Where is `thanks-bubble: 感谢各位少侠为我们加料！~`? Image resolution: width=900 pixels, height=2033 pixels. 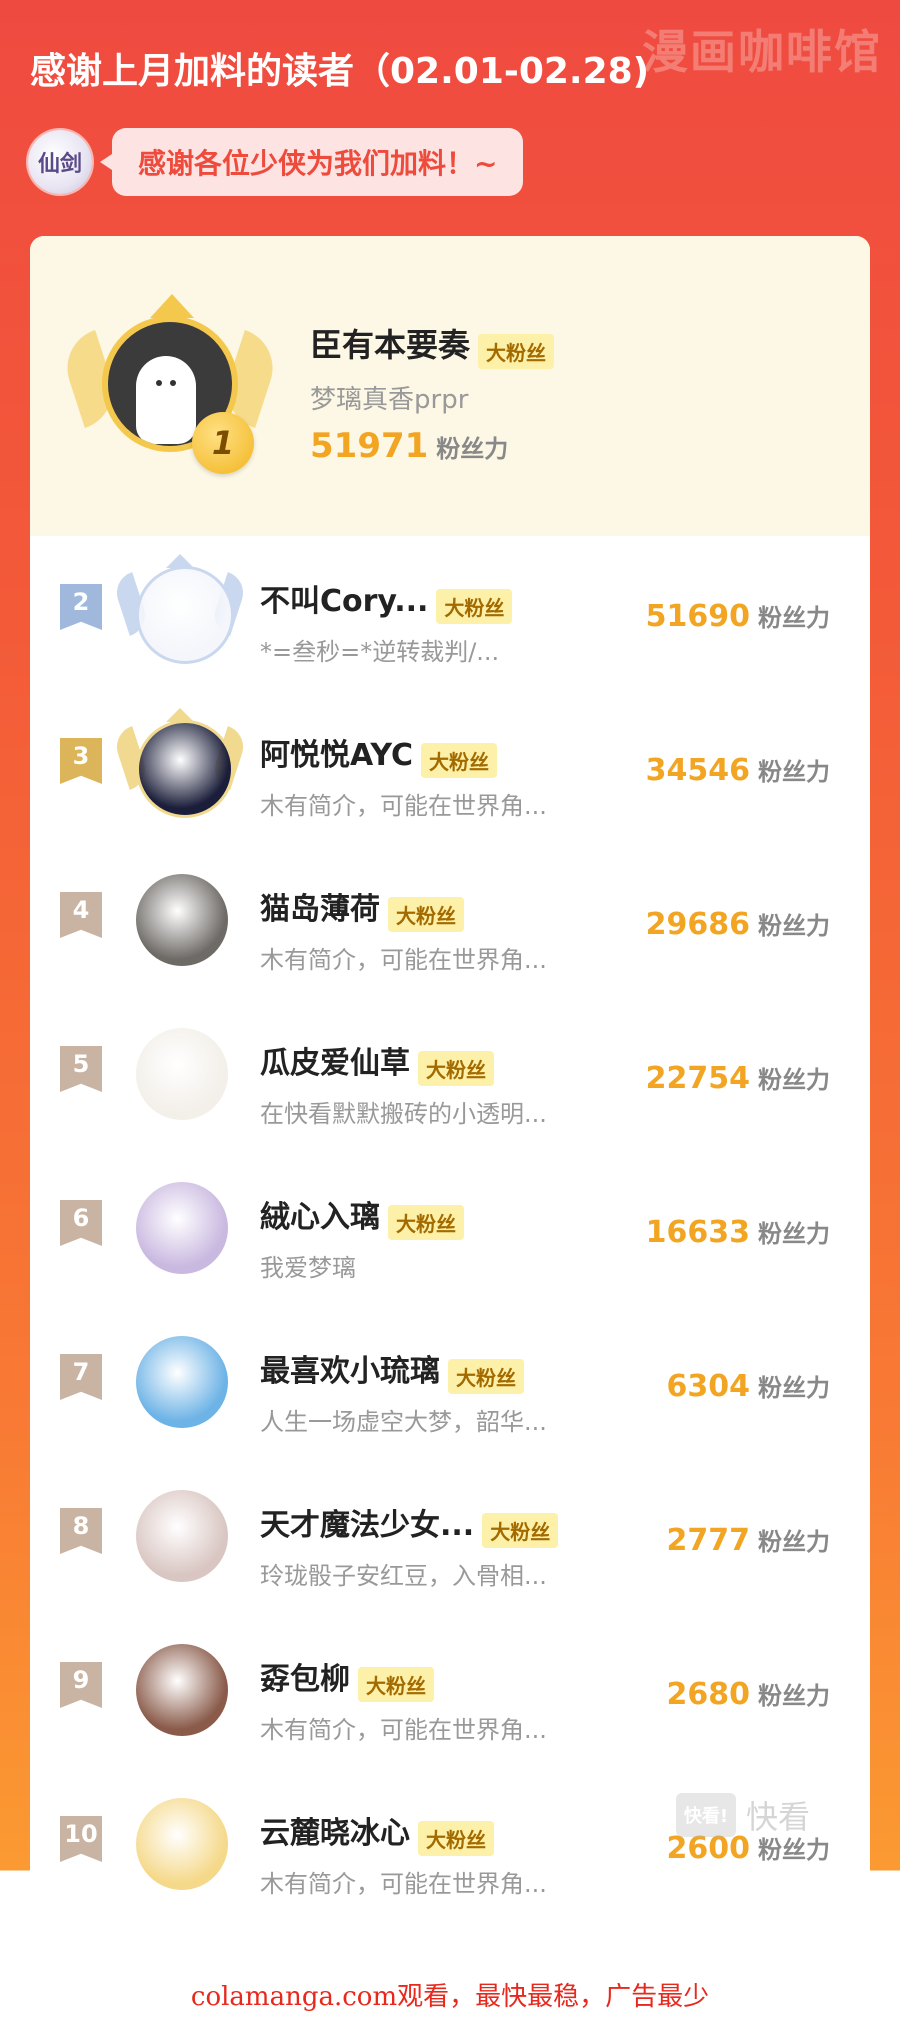 thanks-bubble: 感谢各位少侠为我们加料！~ is located at coordinates (311, 162).